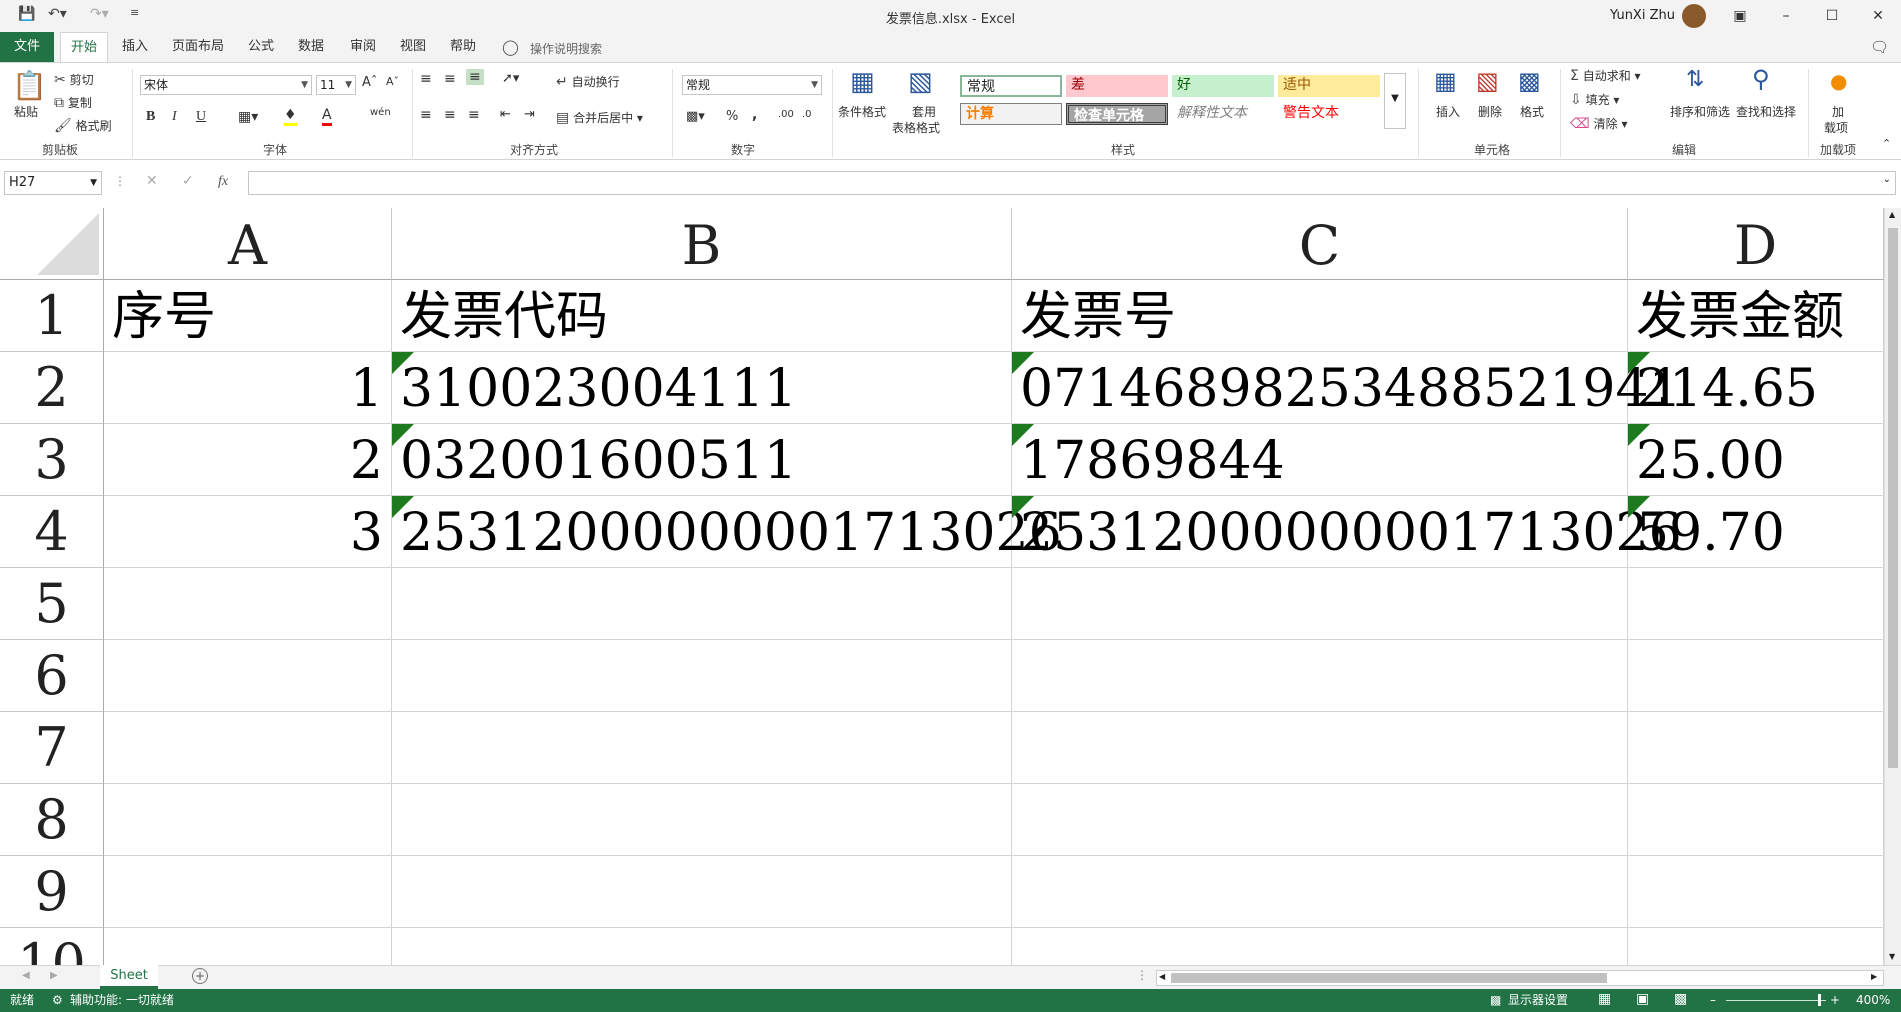 The image size is (1901, 1012). What do you see at coordinates (226, 85) in the screenshot?
I see `font-name-select: 宋体 ▼` at bounding box center [226, 85].